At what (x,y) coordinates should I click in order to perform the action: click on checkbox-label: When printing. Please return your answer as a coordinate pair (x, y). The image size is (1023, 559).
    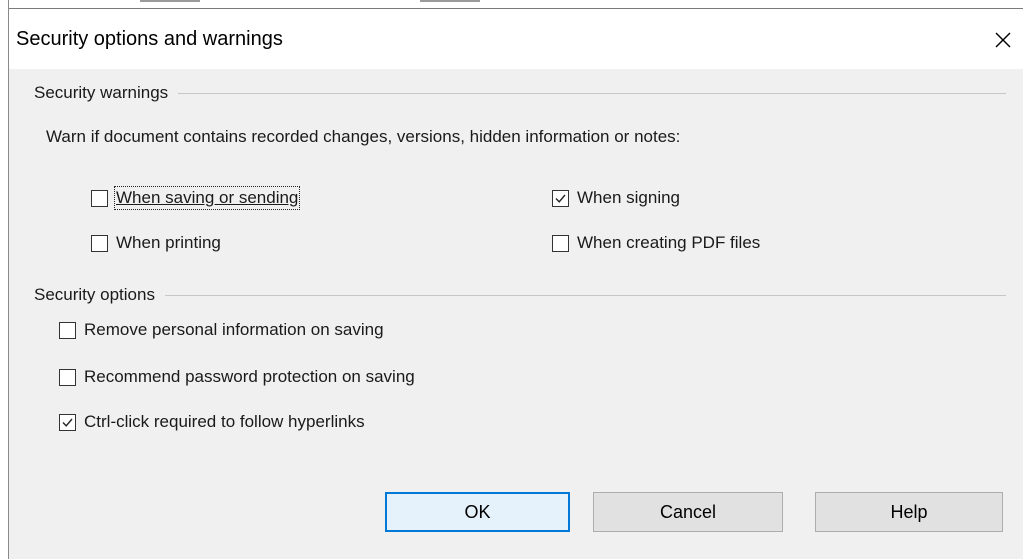
    Looking at the image, I should click on (168, 242).